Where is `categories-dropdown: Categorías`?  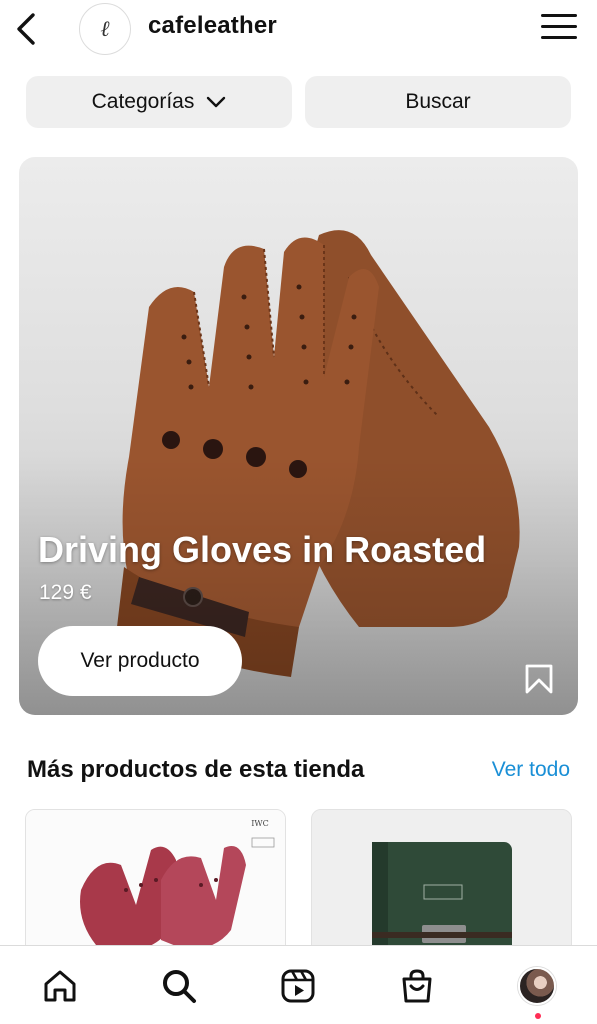 categories-dropdown: Categorías is located at coordinates (159, 102).